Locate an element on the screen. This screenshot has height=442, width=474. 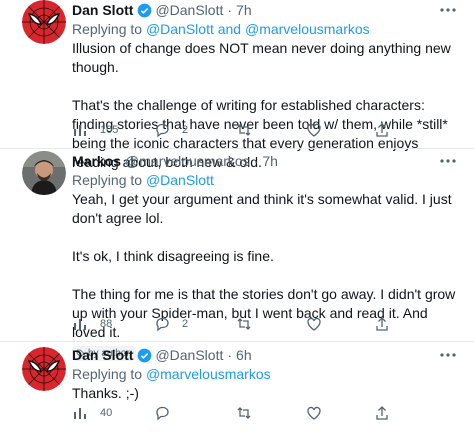
likes-count: 105 is located at coordinates (109, 130).